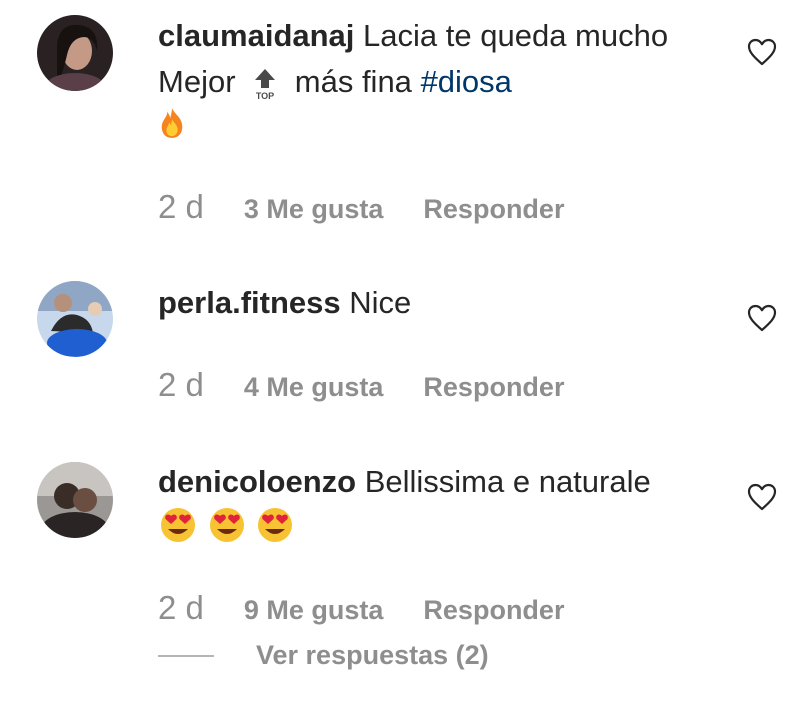 The height and width of the screenshot is (705, 800). What do you see at coordinates (257, 481) in the screenshot?
I see `comment-username: denicoloenzo` at bounding box center [257, 481].